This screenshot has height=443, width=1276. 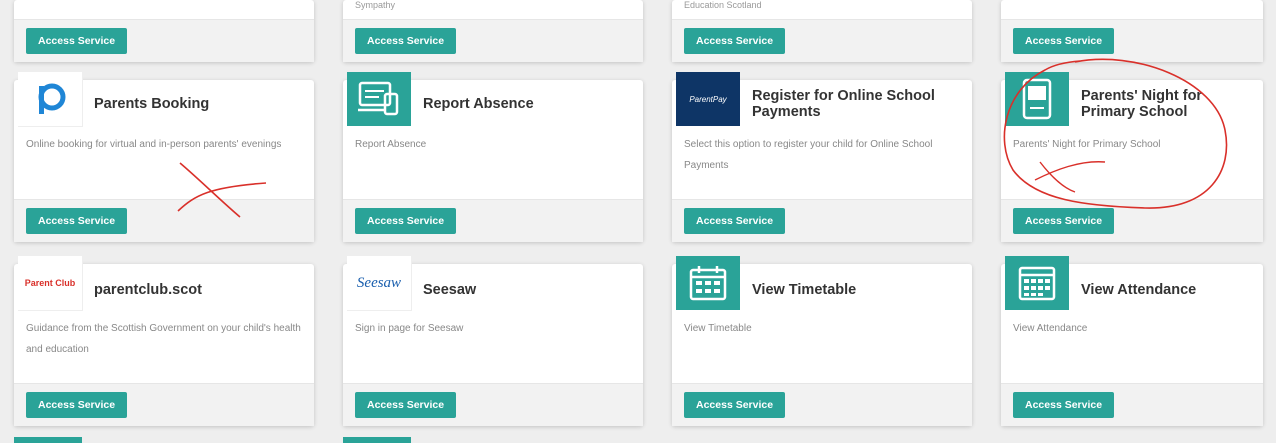 I want to click on report-absence-icon, so click(x=379, y=99).